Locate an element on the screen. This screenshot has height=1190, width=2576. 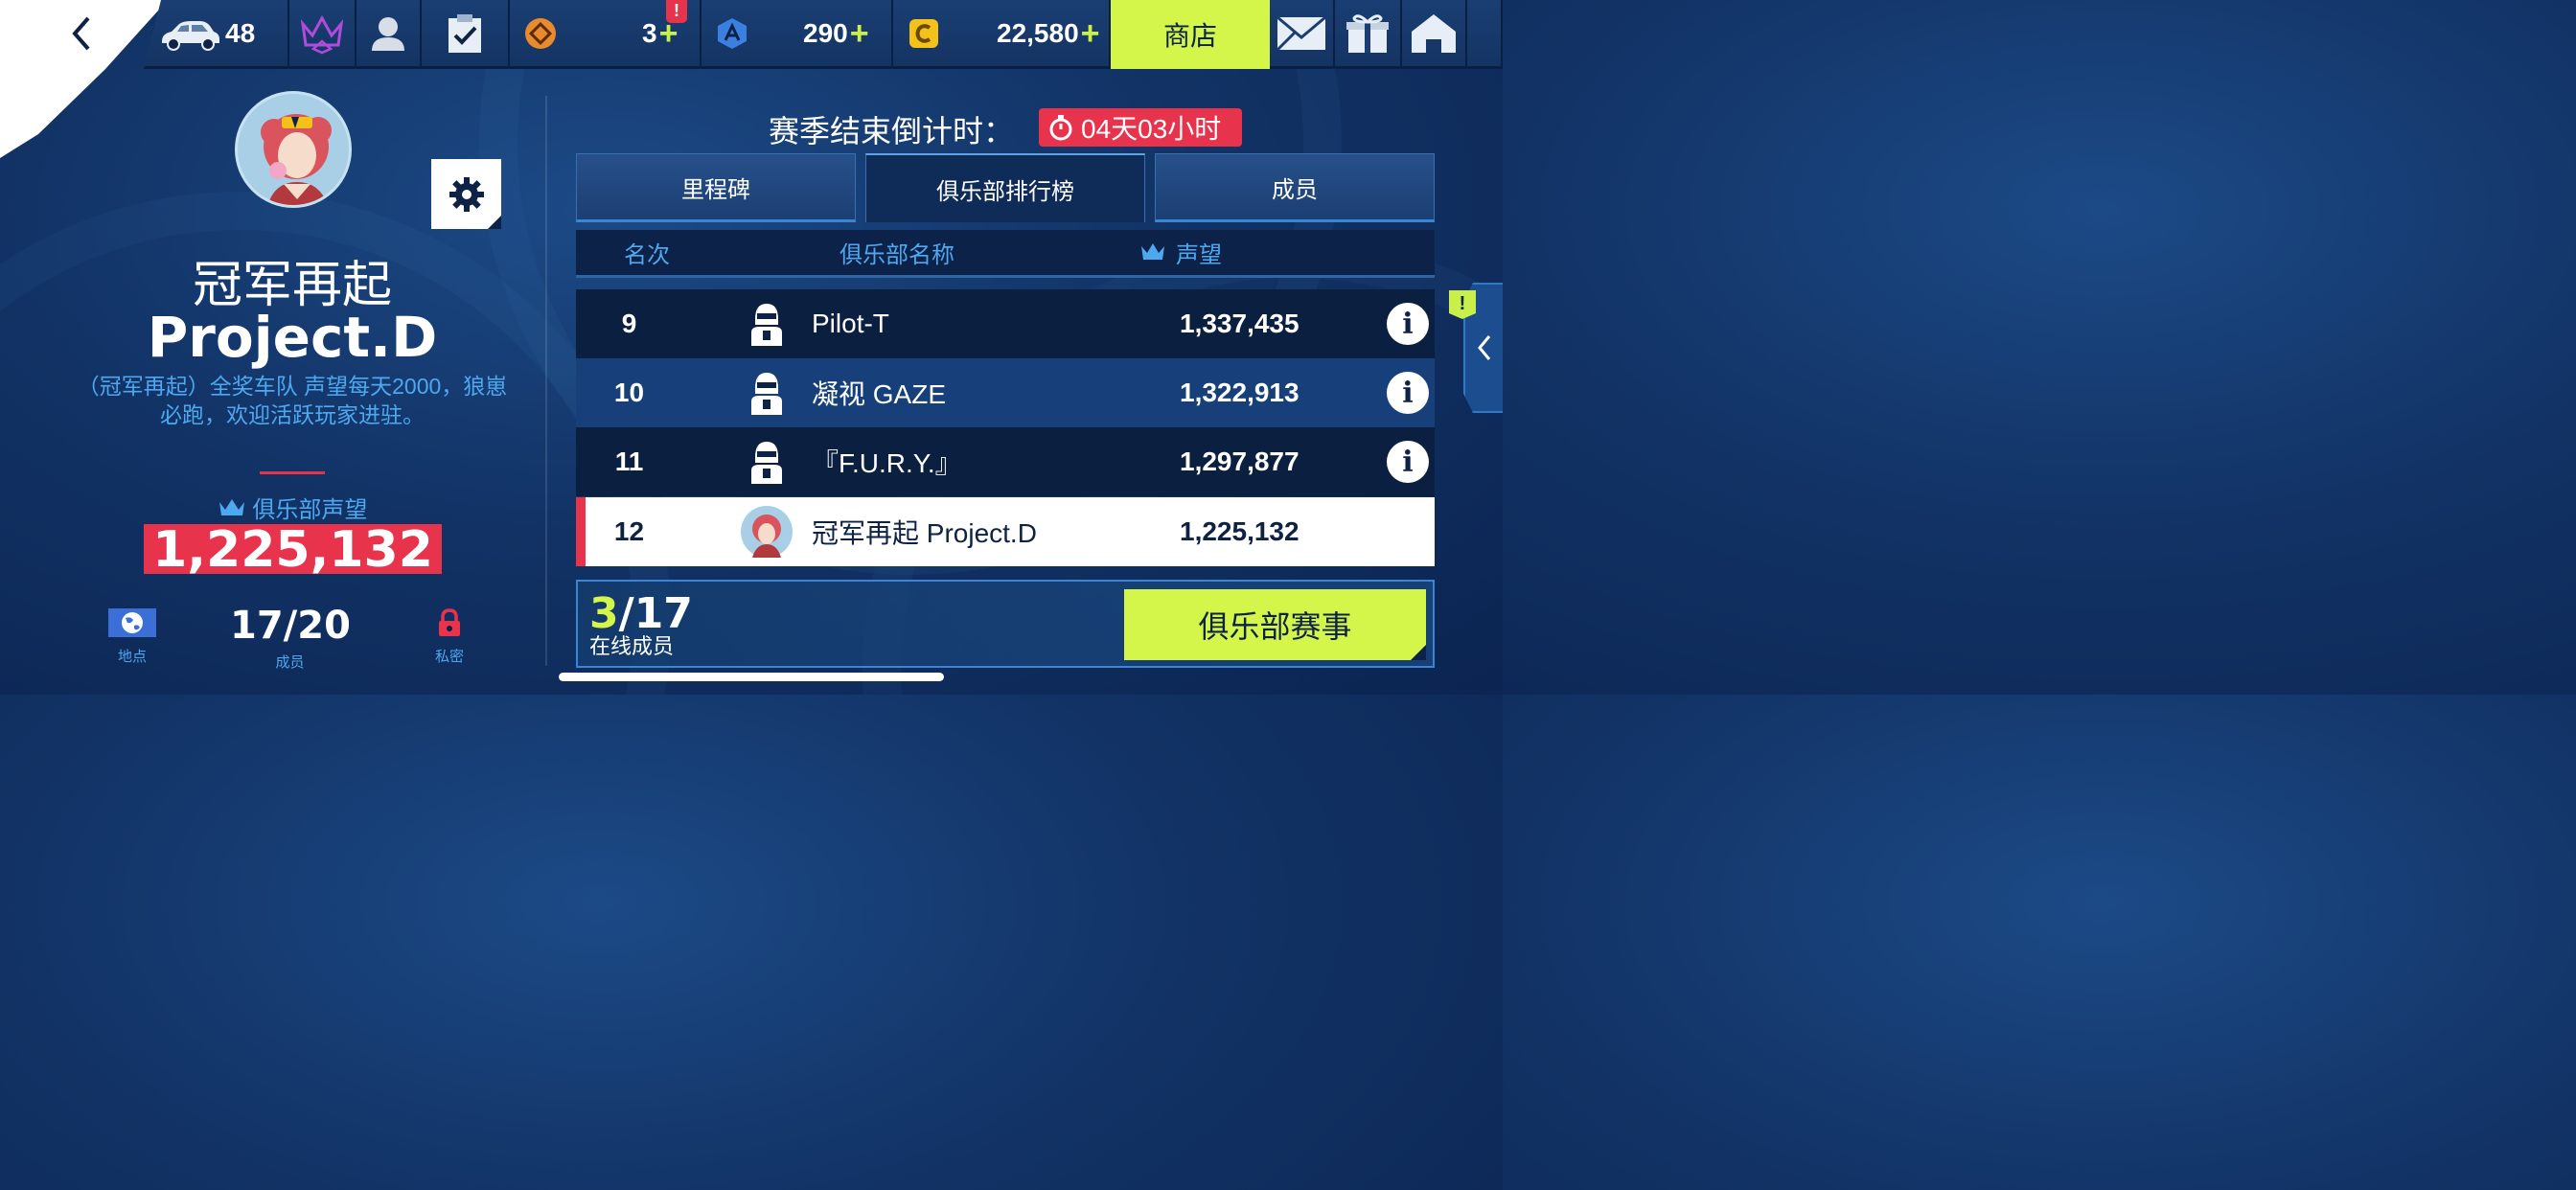
club-name-english: Project.D is located at coordinates (292, 338).